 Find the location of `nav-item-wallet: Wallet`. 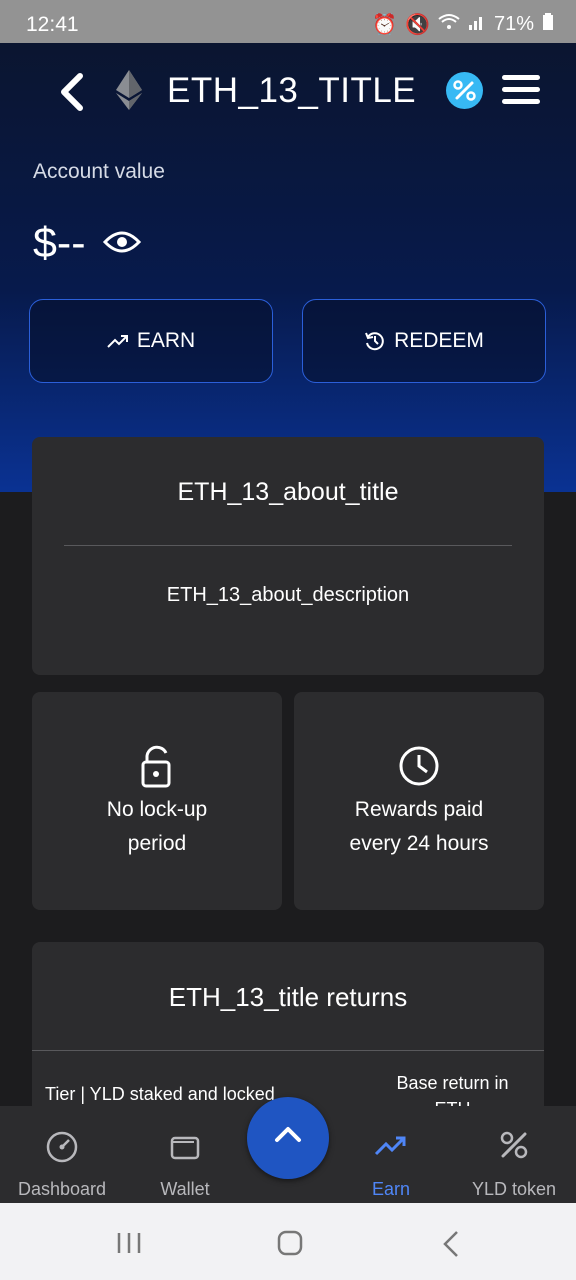

nav-item-wallet: Wallet is located at coordinates (185, 1154).